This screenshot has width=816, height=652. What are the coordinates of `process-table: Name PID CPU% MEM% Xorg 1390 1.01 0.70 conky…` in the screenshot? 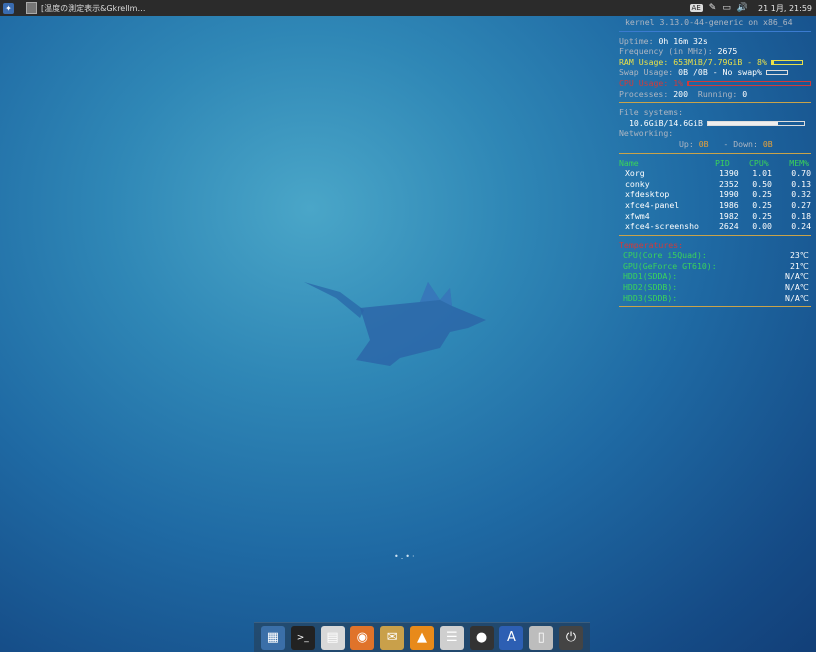 It's located at (715, 195).